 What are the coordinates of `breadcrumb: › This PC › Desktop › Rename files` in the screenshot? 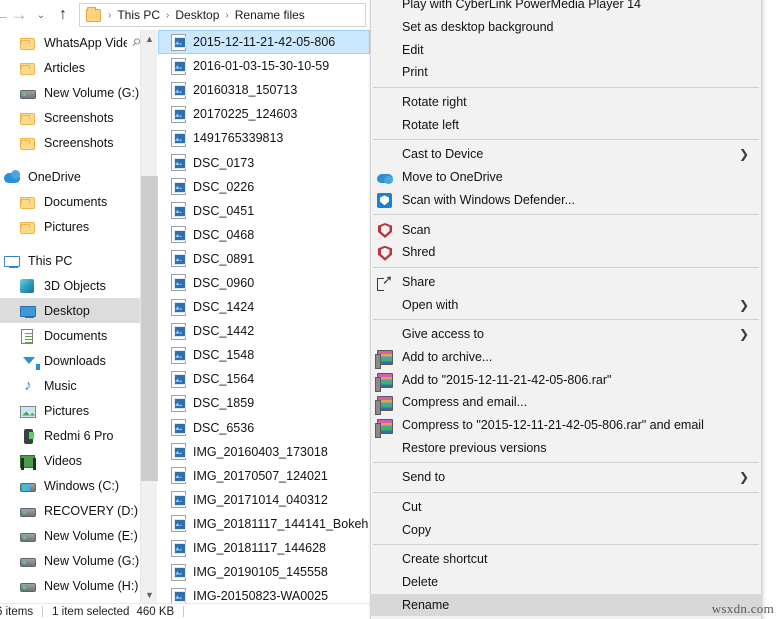 It's located at (222, 15).